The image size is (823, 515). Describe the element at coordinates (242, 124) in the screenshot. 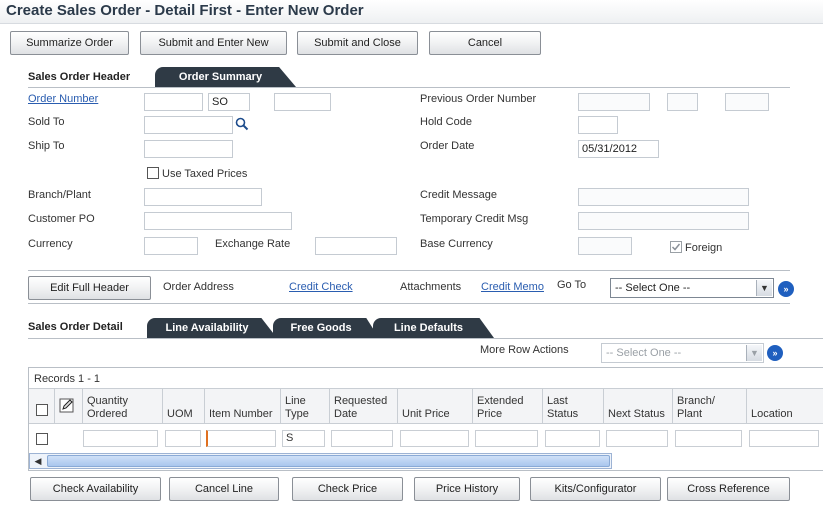

I see `search-icon` at that location.